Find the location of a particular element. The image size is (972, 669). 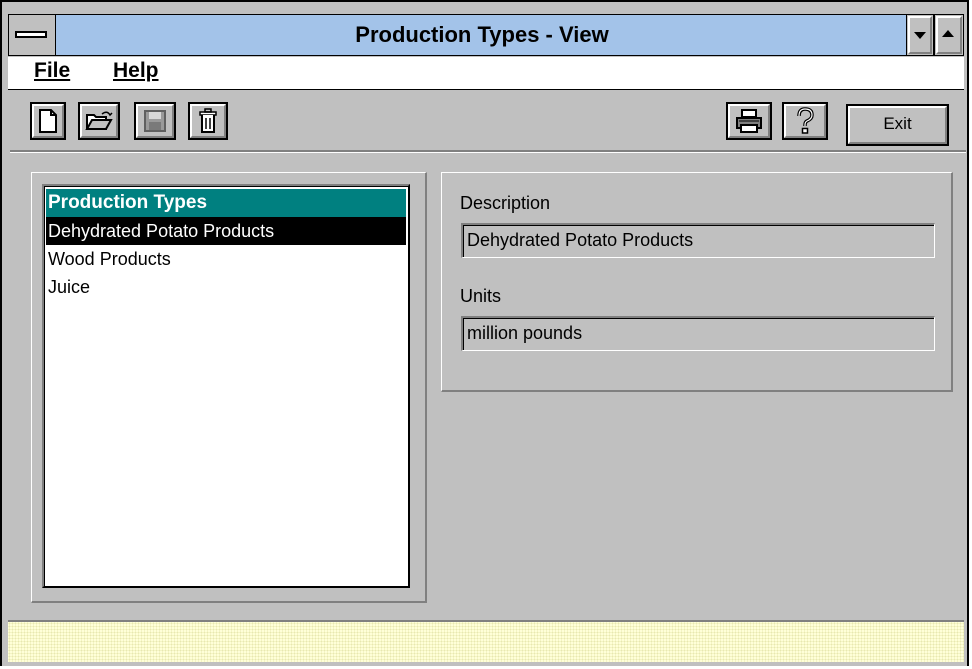

status-bar is located at coordinates (486, 641).